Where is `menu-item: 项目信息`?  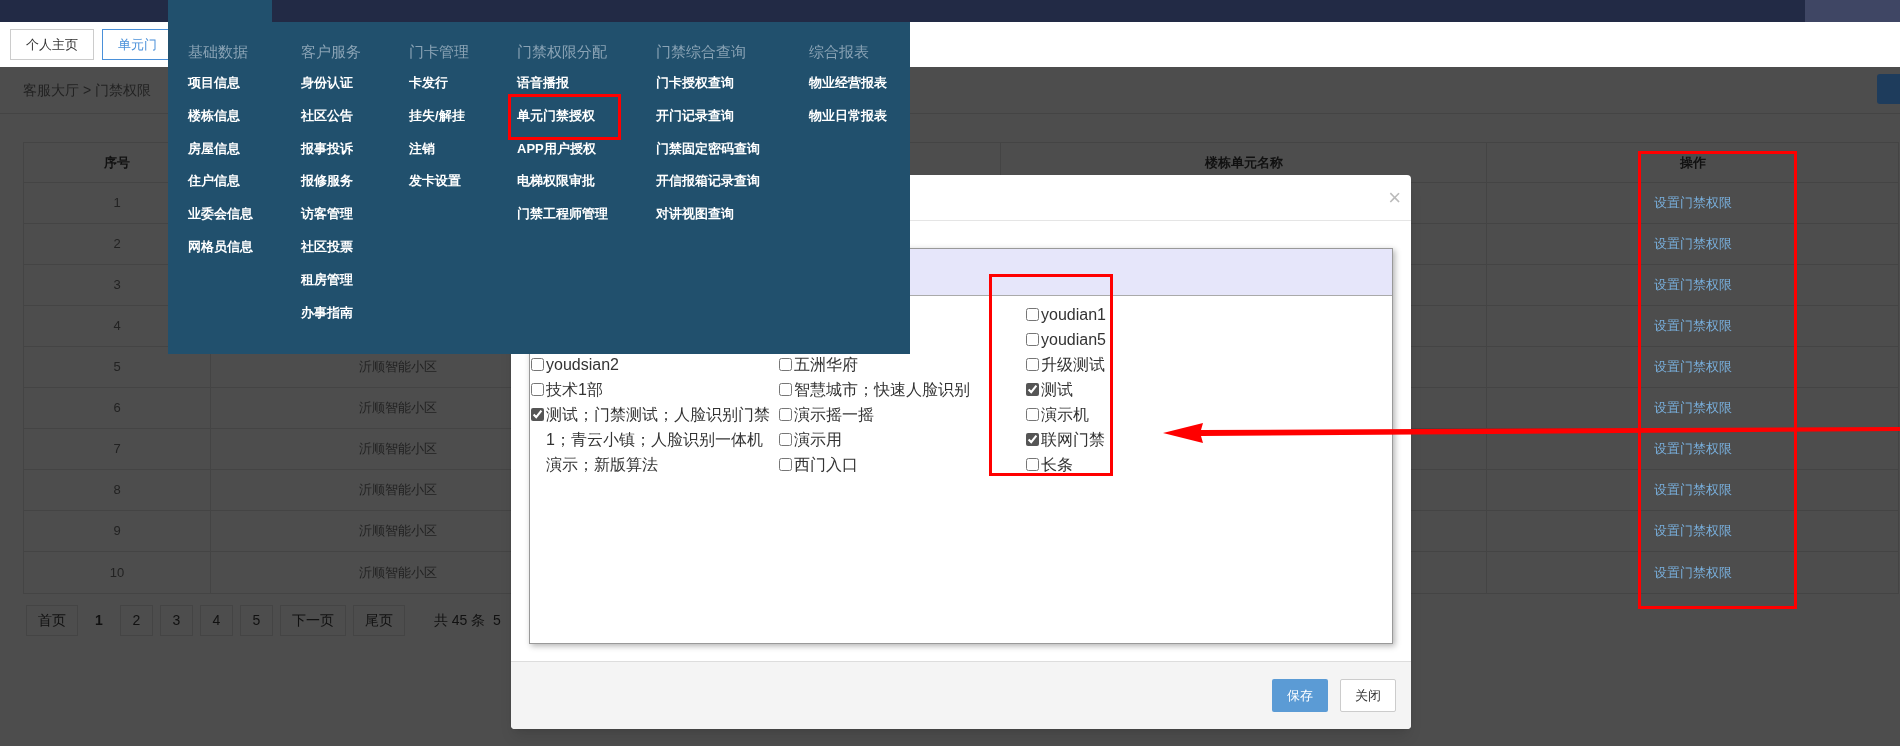 menu-item: 项目信息 is located at coordinates (214, 89).